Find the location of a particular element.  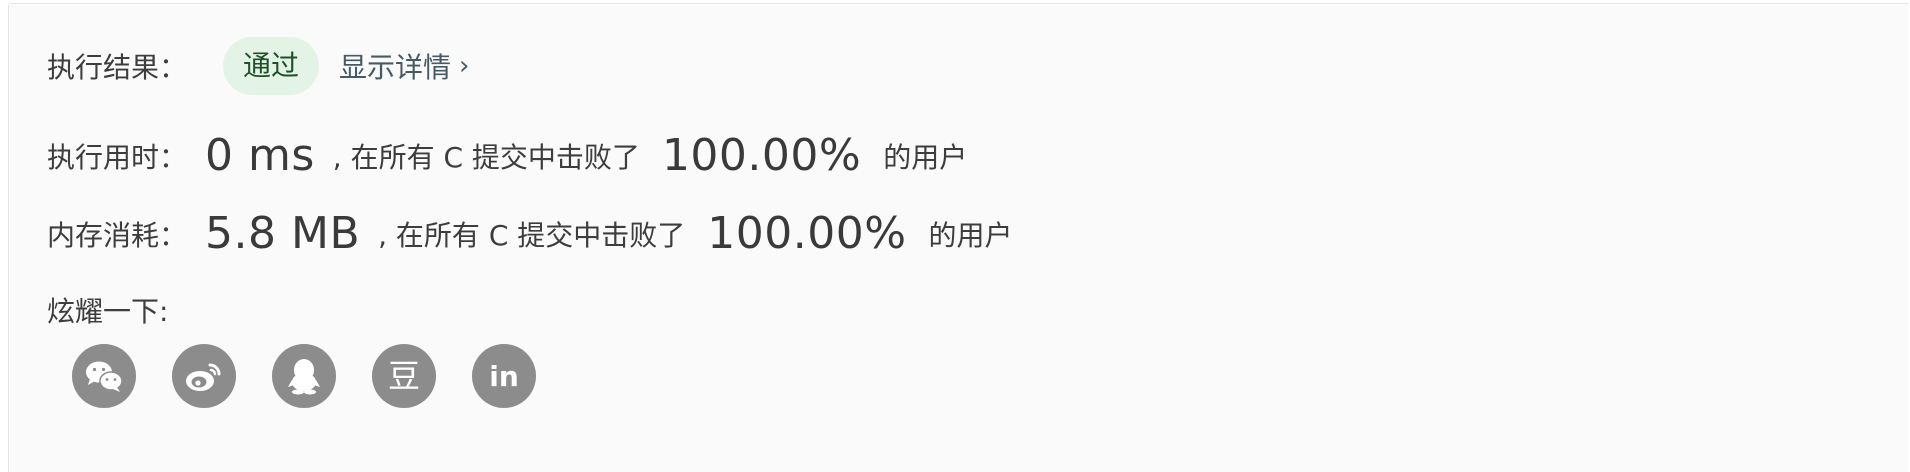

douban-icon: 豆 is located at coordinates (404, 376).